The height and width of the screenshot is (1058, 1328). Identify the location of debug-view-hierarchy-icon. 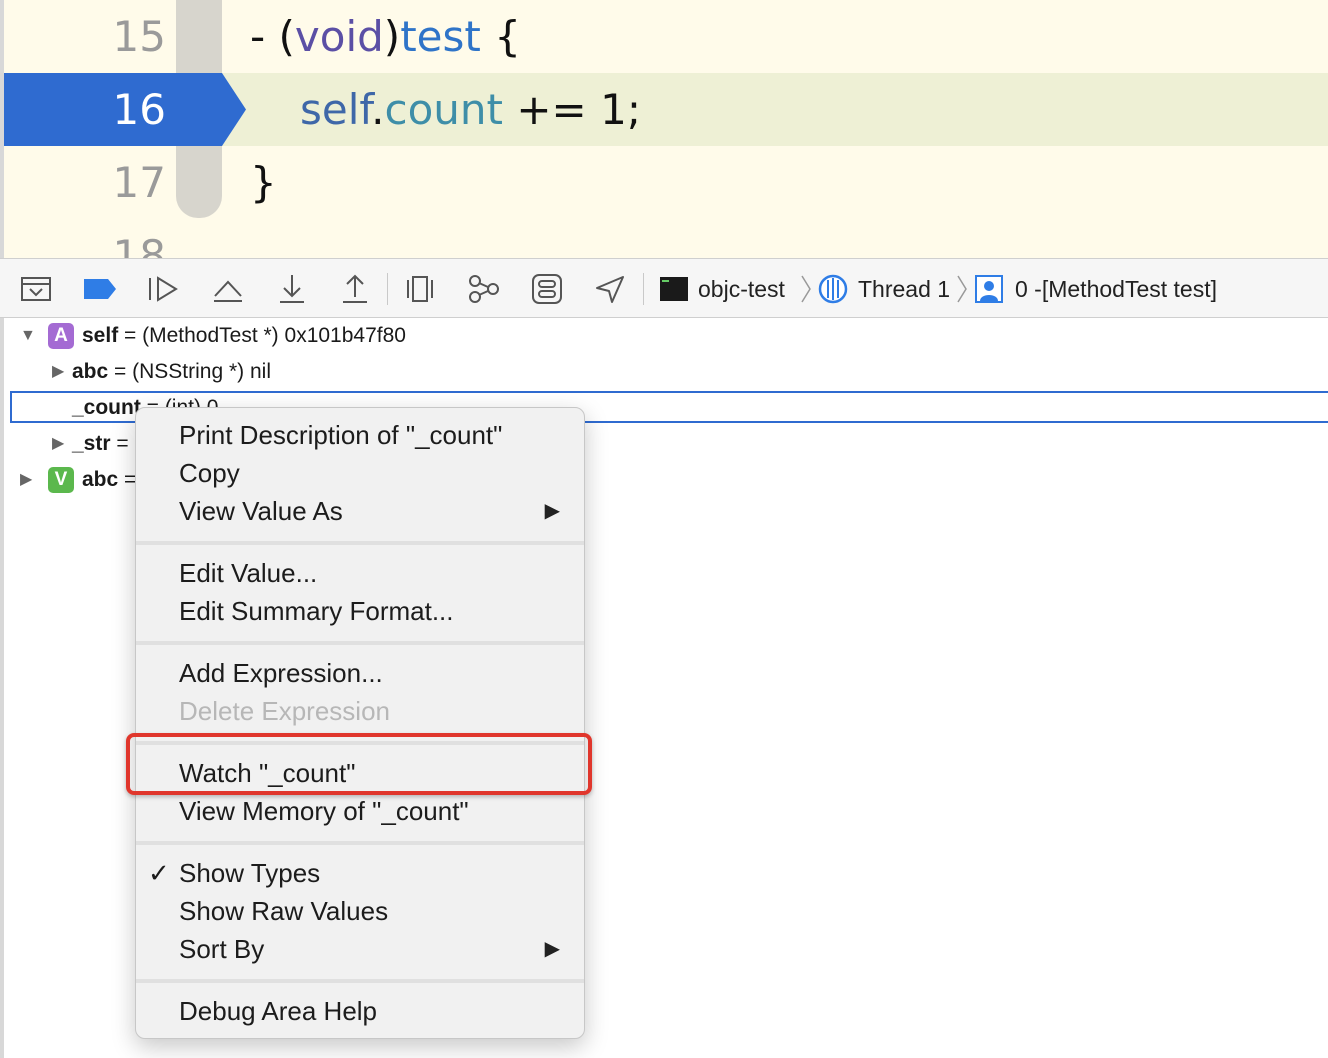
(420, 289).